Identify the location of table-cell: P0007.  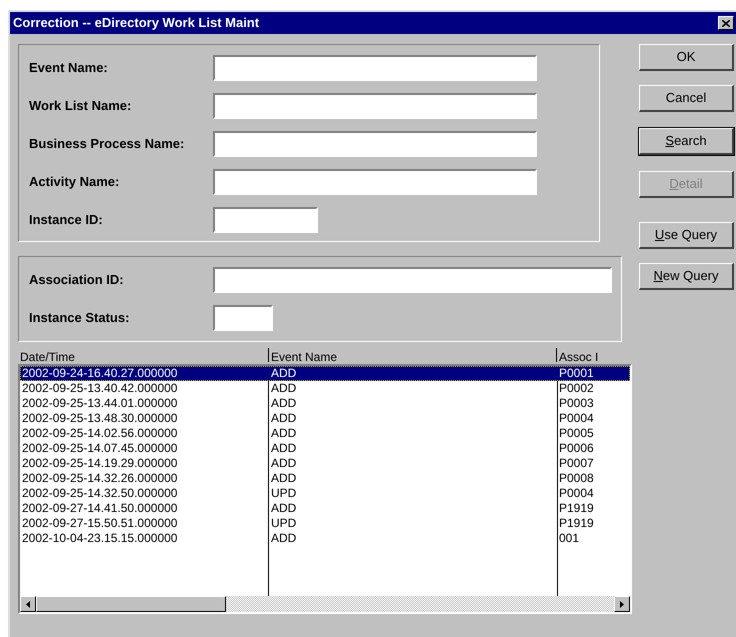
(576, 463).